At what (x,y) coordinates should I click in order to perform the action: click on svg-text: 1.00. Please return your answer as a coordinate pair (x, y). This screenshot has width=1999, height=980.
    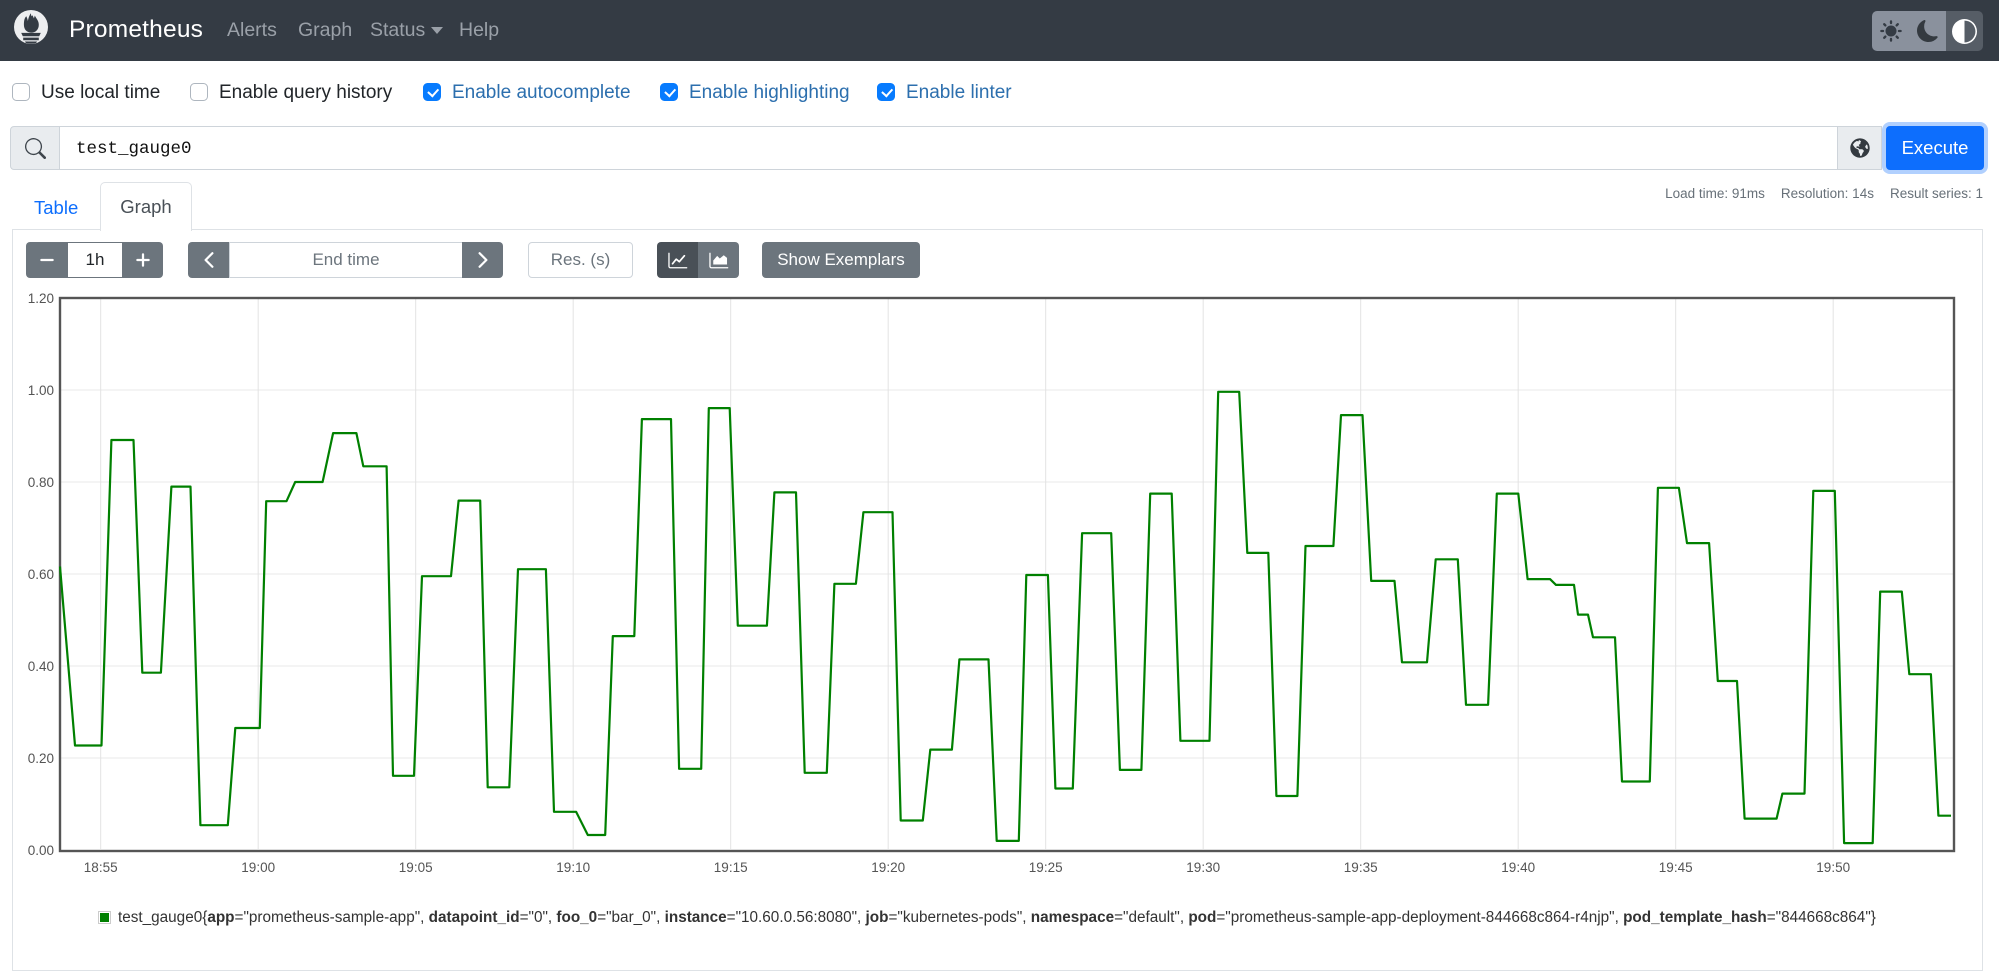
    Looking at the image, I should click on (41, 390).